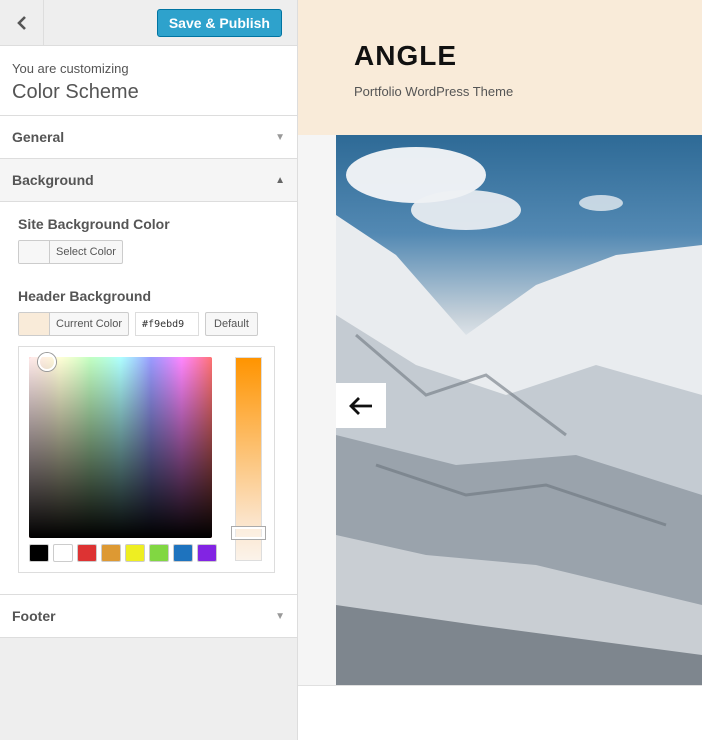  I want to click on save-publish-button: Save & Publish, so click(219, 23).